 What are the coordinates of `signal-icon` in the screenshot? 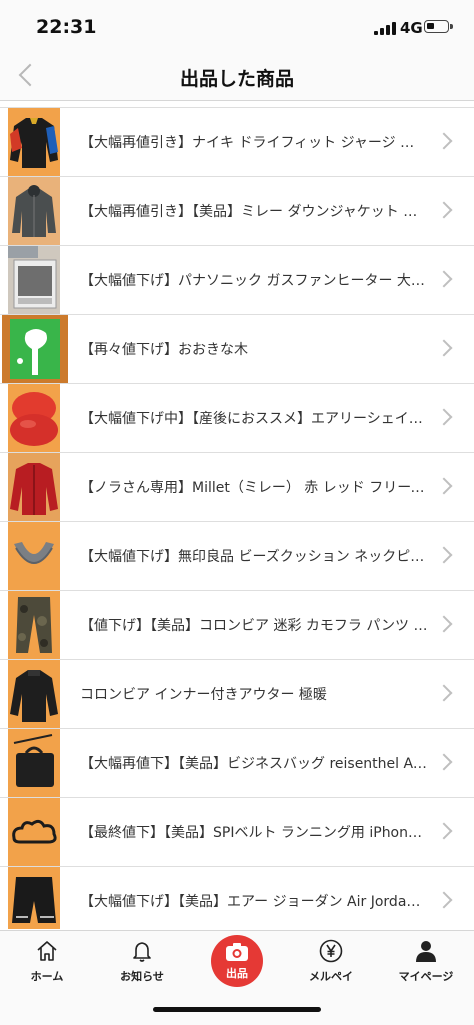 It's located at (385, 28).